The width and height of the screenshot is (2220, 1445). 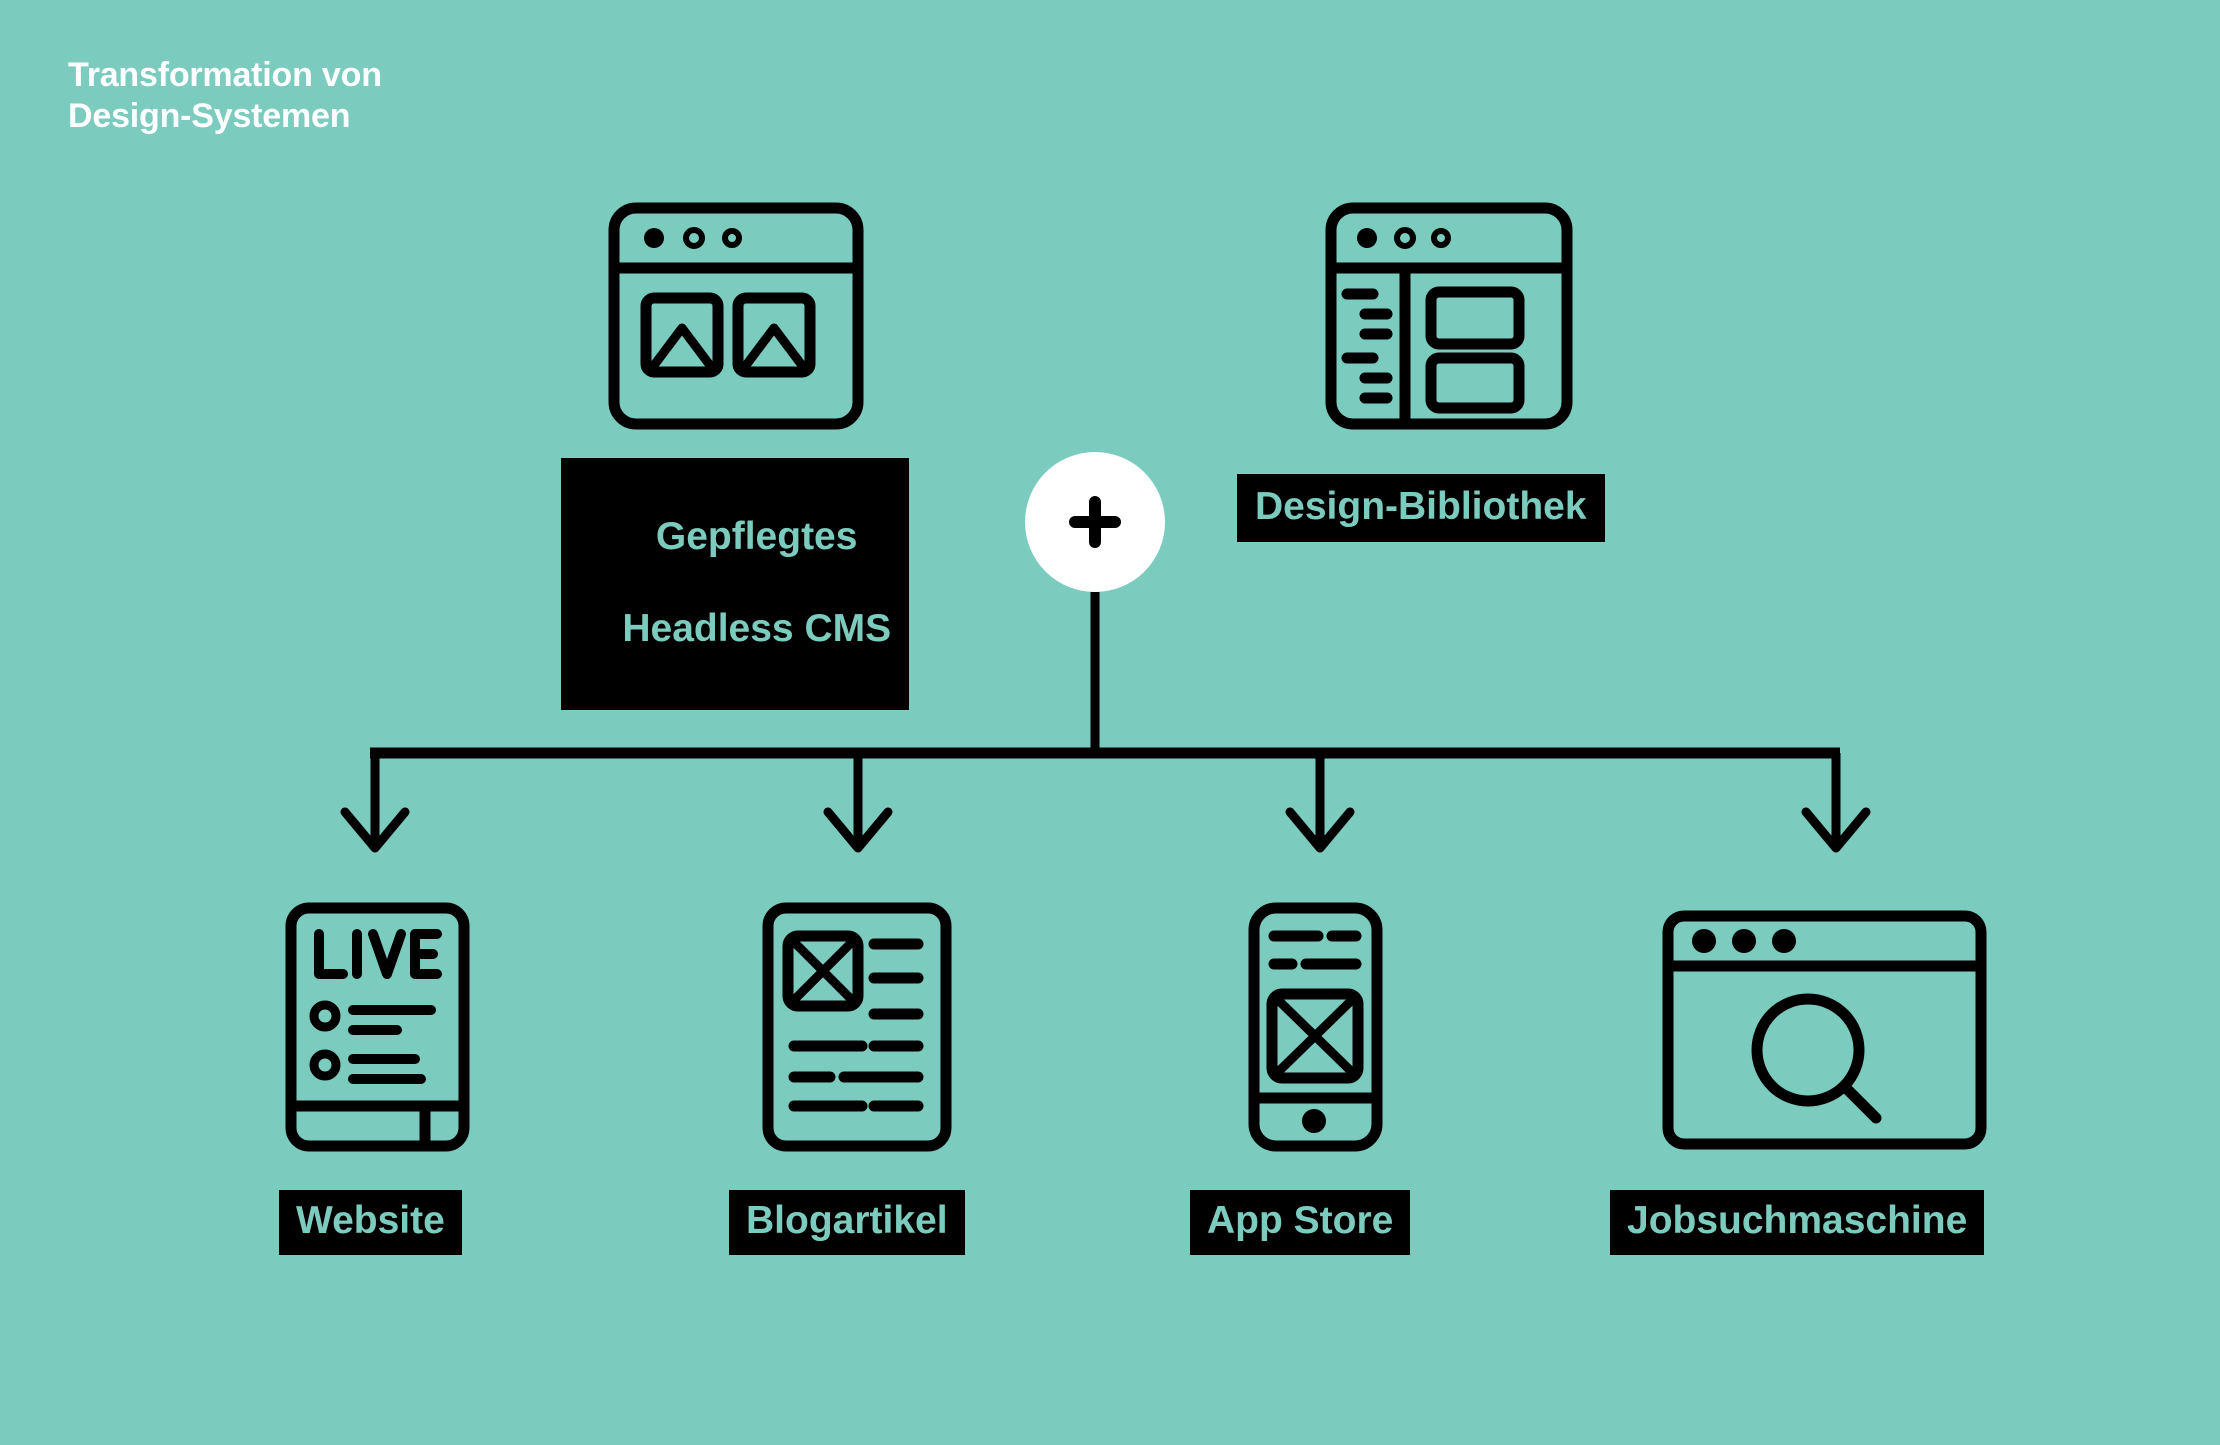 What do you see at coordinates (1300, 1223) in the screenshot?
I see `label-app-store: App Store` at bounding box center [1300, 1223].